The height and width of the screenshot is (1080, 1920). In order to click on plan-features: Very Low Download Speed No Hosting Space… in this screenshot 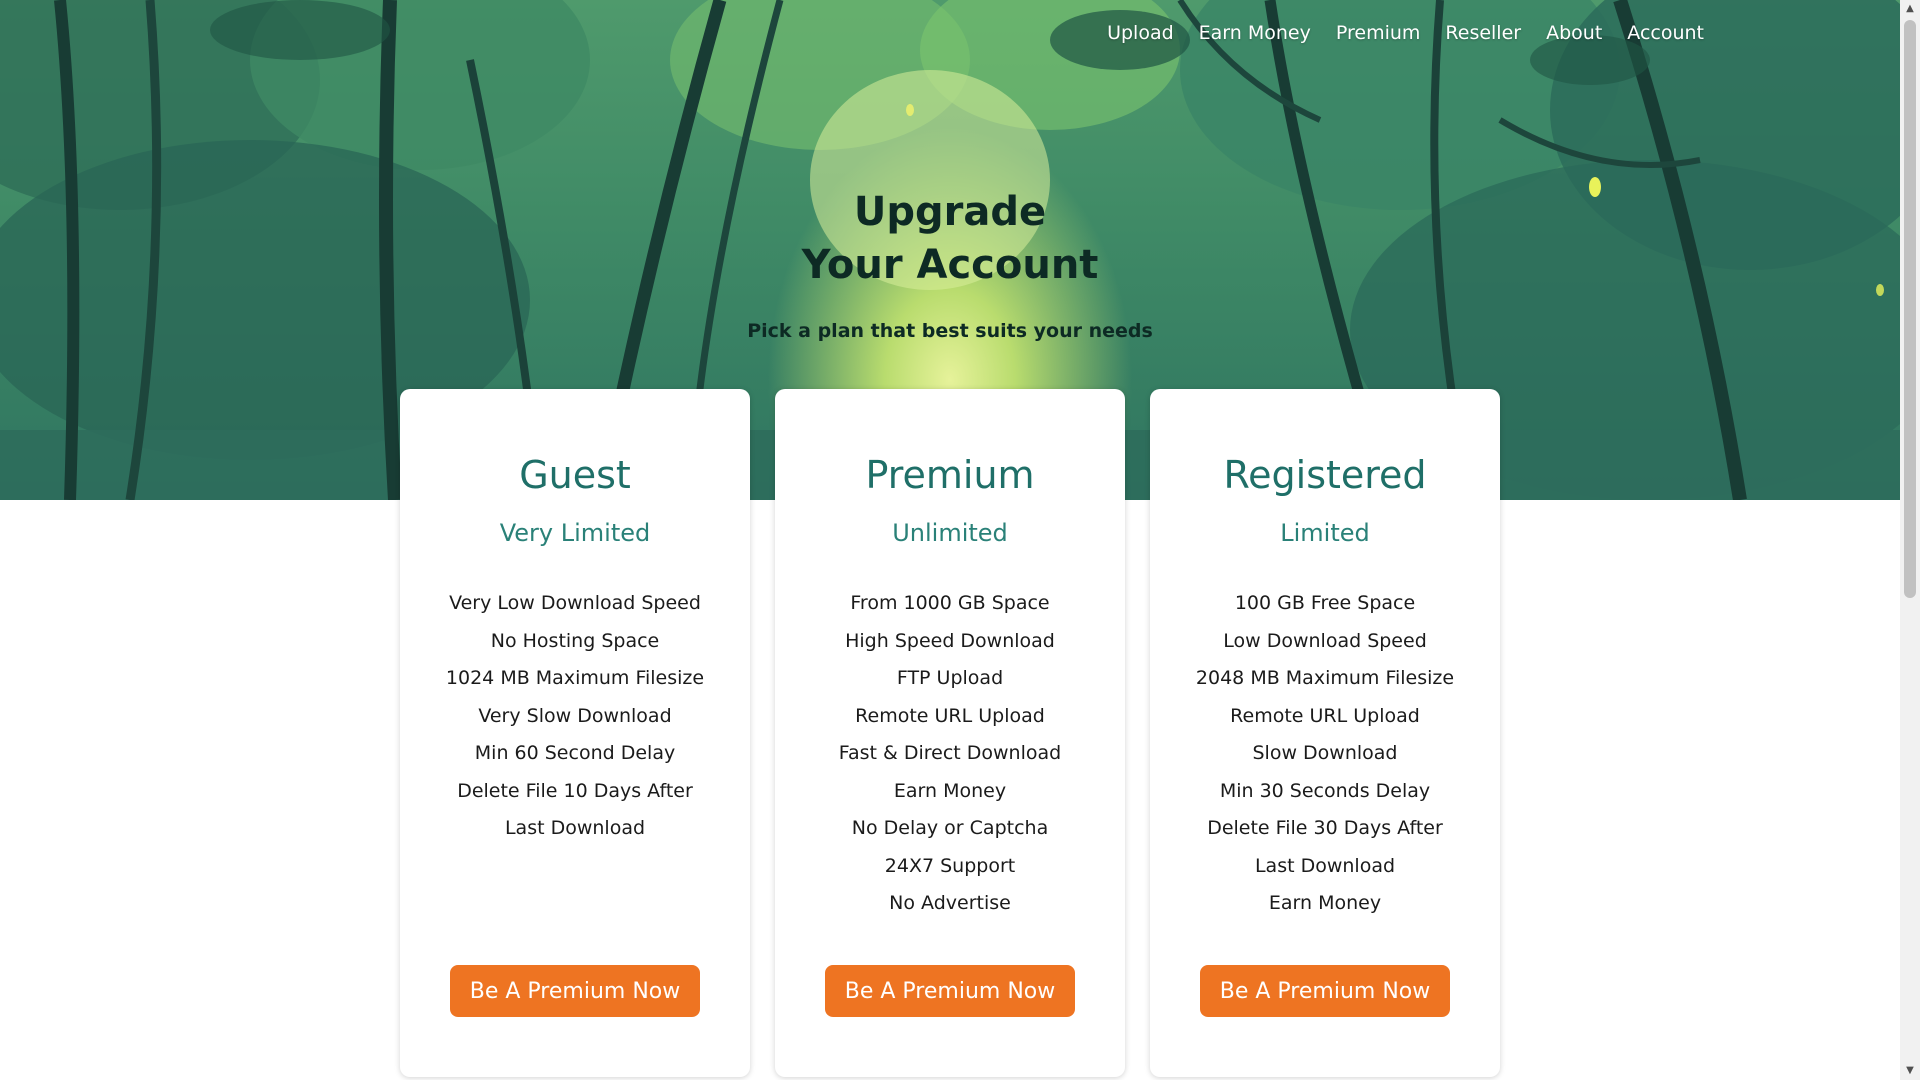, I will do `click(575, 716)`.